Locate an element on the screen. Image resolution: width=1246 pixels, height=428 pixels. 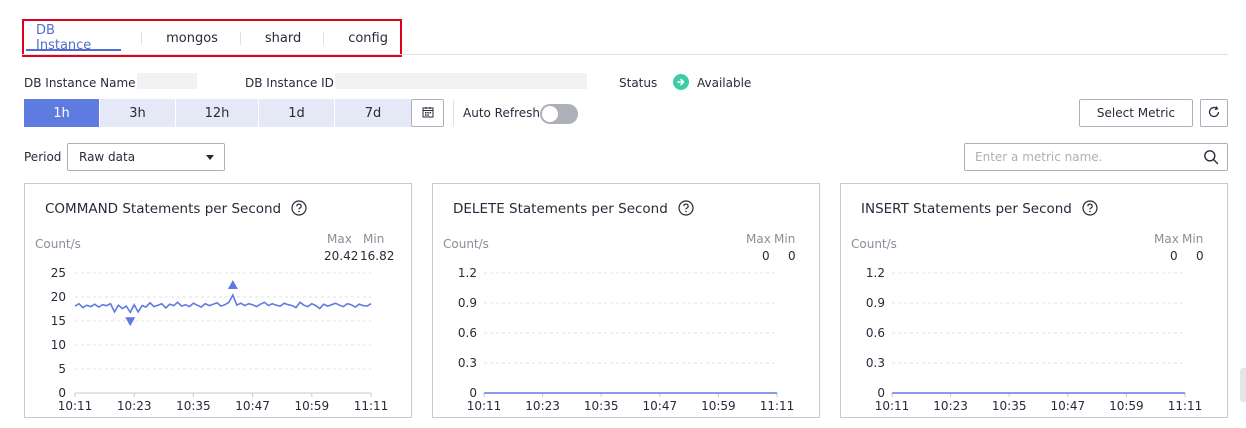
range-7d-button: 7d is located at coordinates (373, 113).